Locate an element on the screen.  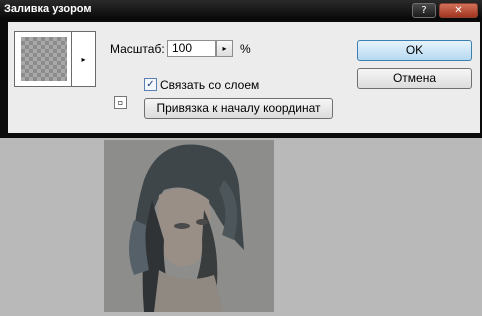
ok-button: OK is located at coordinates (414, 50).